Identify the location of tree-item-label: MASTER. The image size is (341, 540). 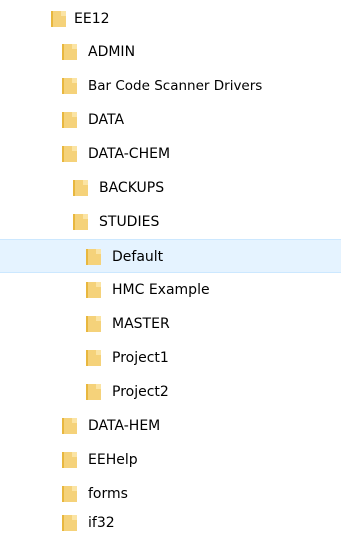
(141, 324).